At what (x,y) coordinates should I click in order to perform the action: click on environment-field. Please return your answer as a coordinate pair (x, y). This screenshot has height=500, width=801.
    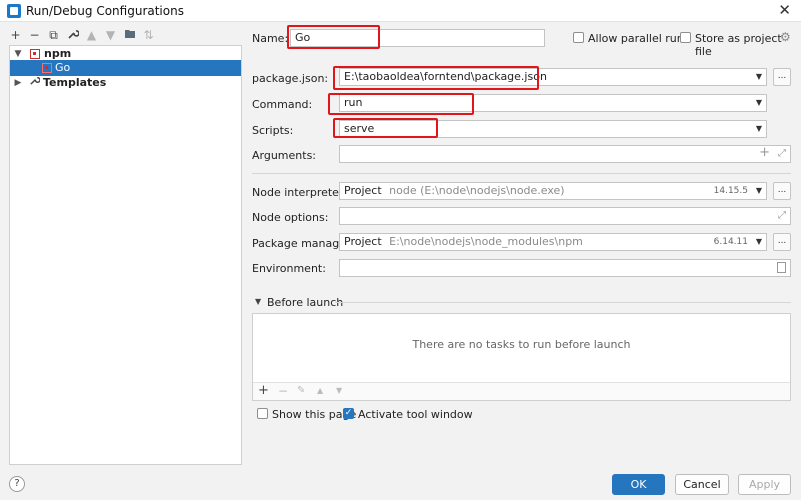
    Looking at the image, I should click on (565, 268).